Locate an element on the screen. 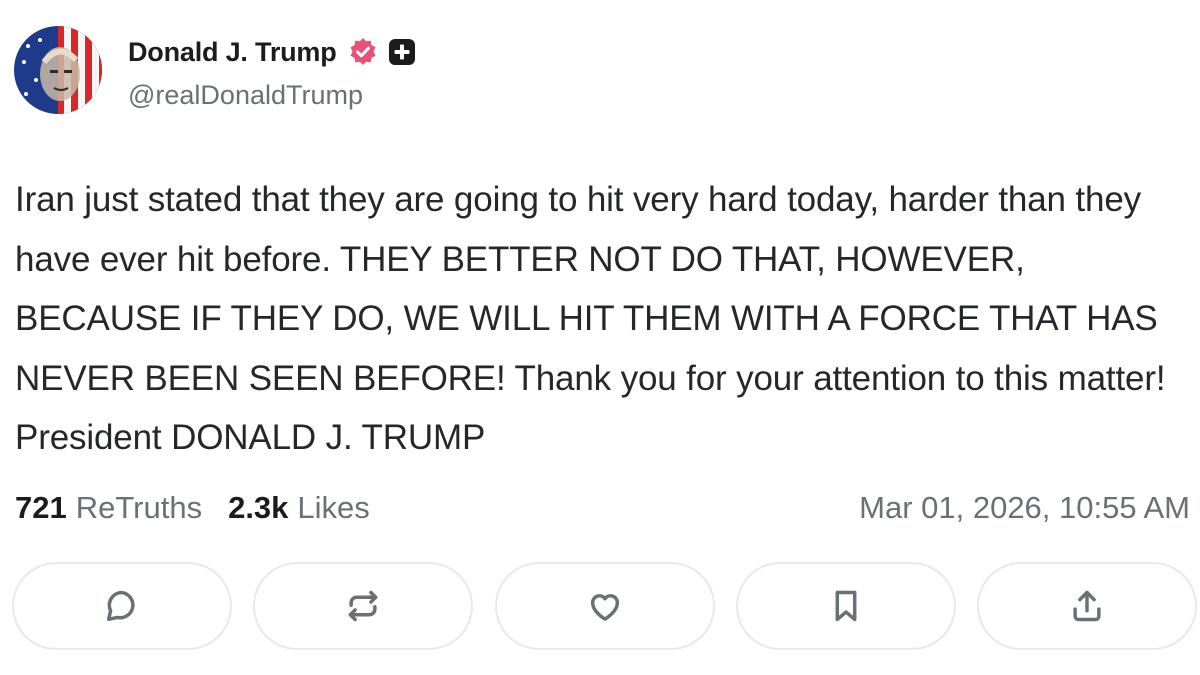  reply-button is located at coordinates (122, 606).